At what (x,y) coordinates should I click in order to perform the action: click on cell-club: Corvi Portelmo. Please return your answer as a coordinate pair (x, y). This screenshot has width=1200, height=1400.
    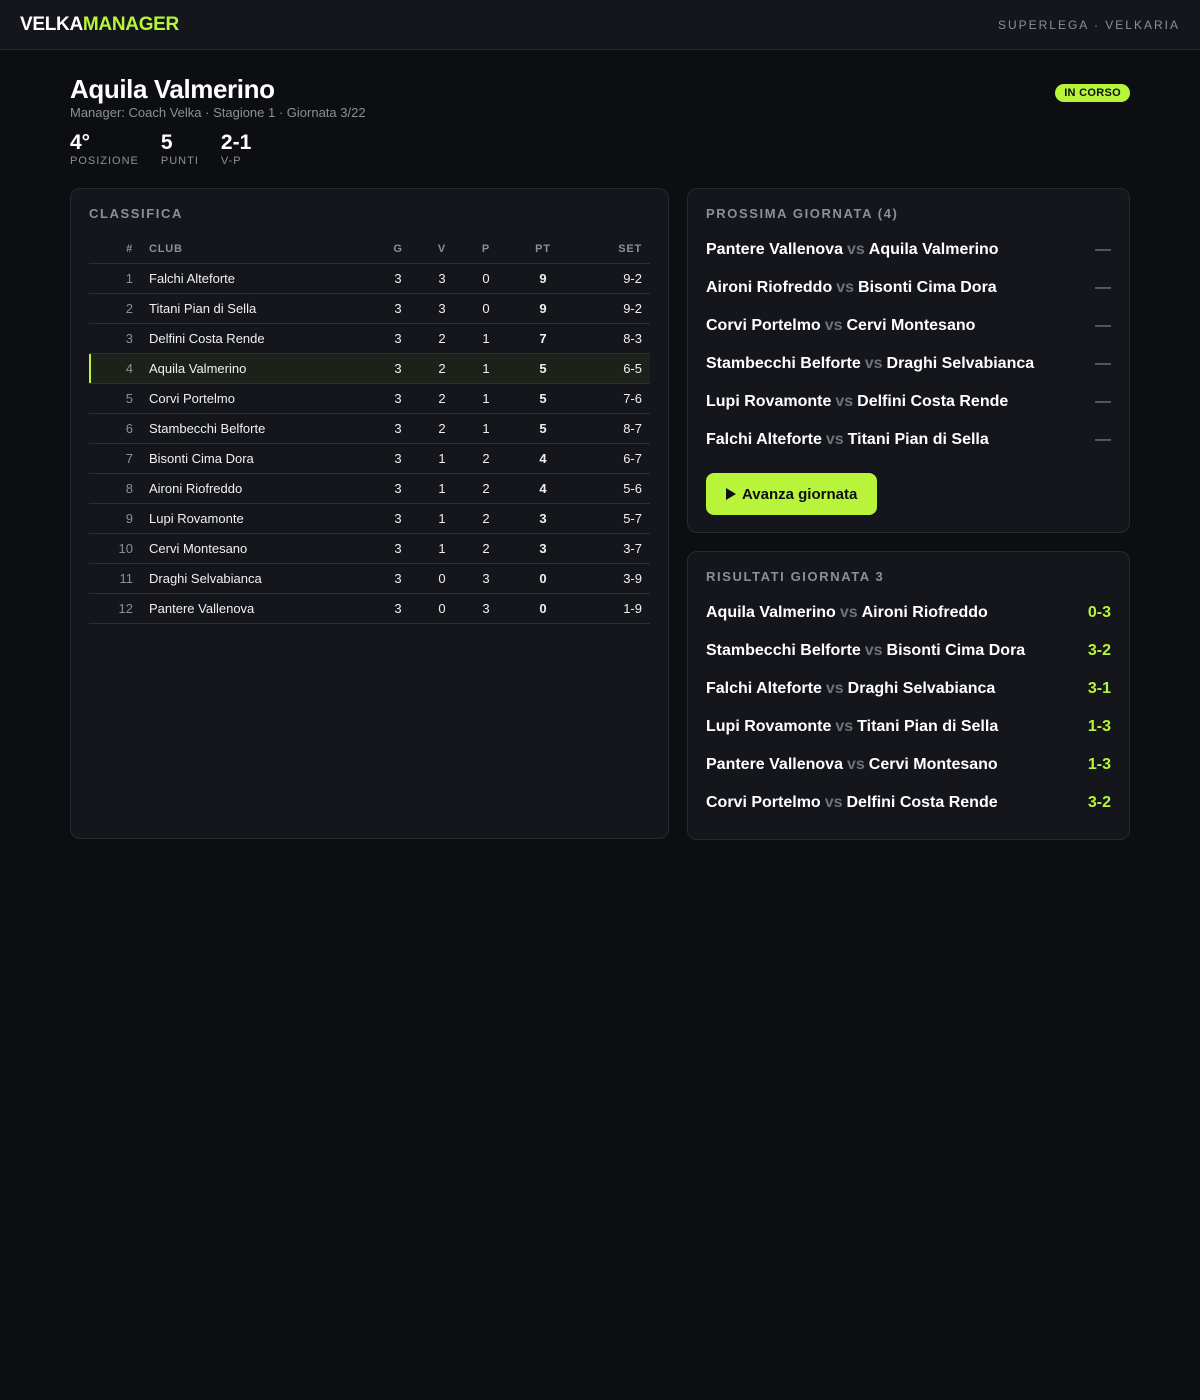
    Looking at the image, I should click on (260, 398).